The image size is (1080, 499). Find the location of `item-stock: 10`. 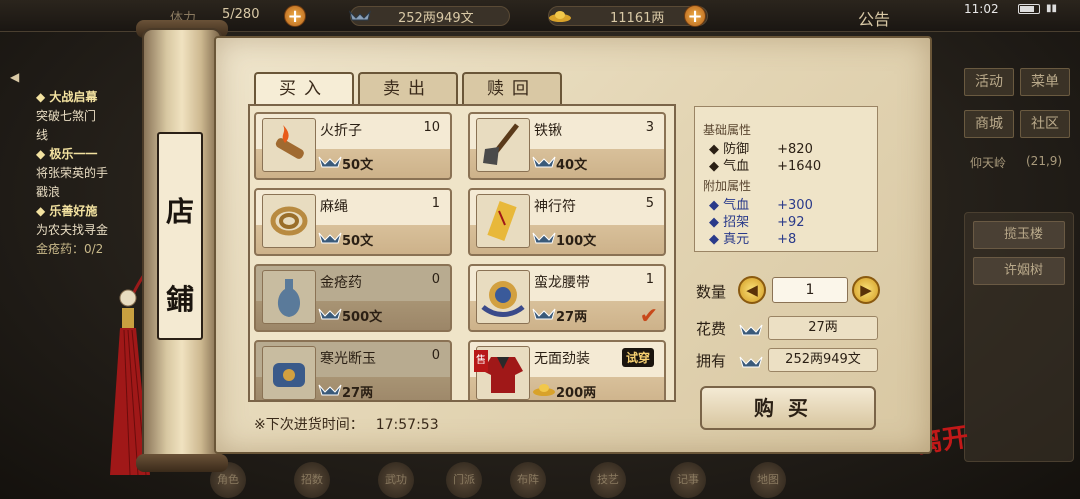

item-stock: 10 is located at coordinates (431, 127).